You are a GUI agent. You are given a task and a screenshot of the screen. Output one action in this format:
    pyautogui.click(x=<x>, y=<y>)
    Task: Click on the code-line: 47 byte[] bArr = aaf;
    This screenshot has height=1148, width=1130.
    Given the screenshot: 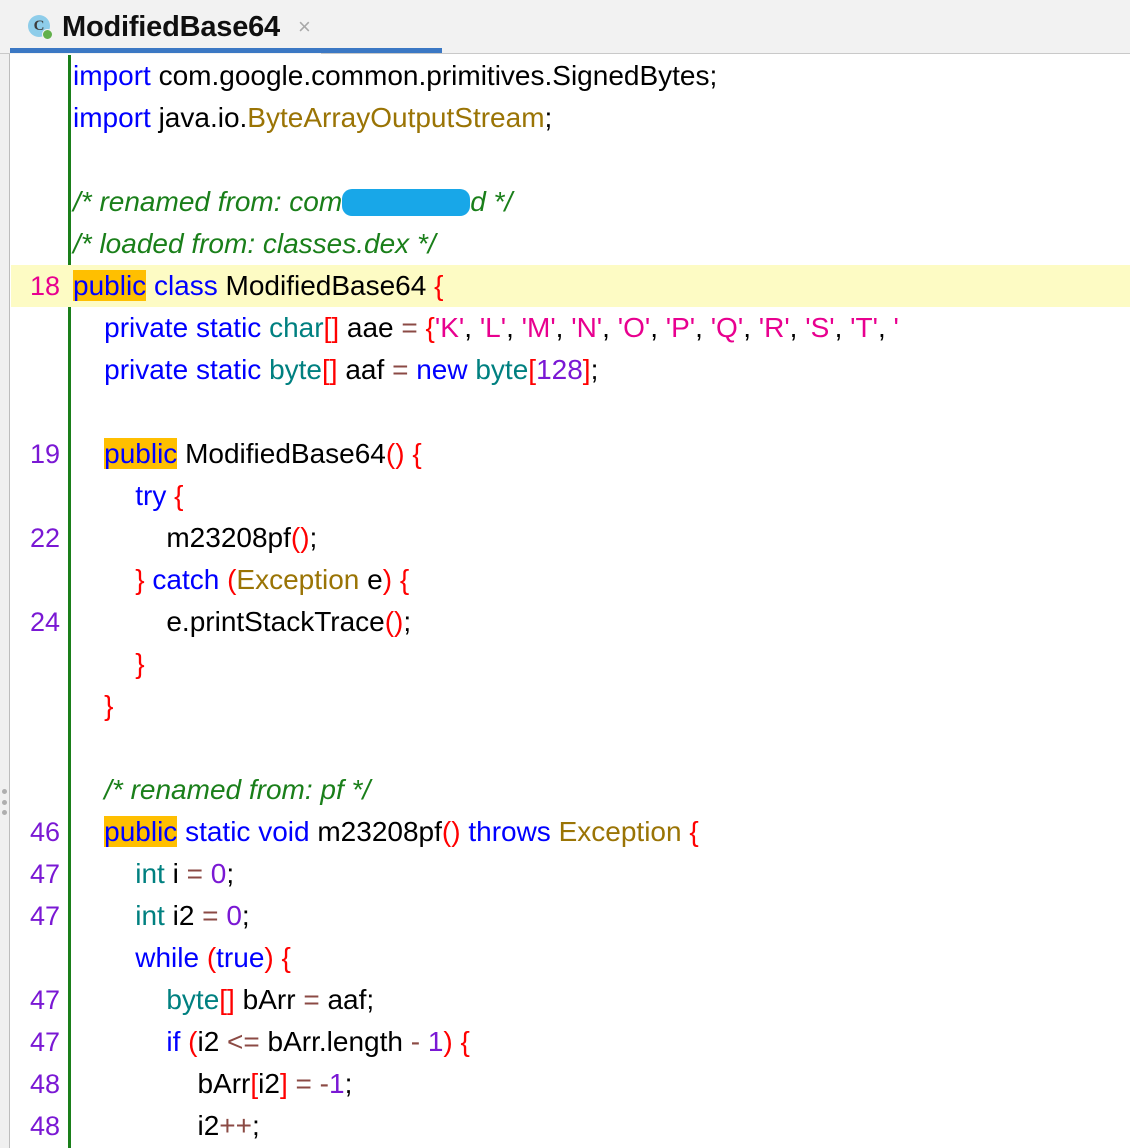 What is the action you would take?
    pyautogui.click(x=570, y=1000)
    